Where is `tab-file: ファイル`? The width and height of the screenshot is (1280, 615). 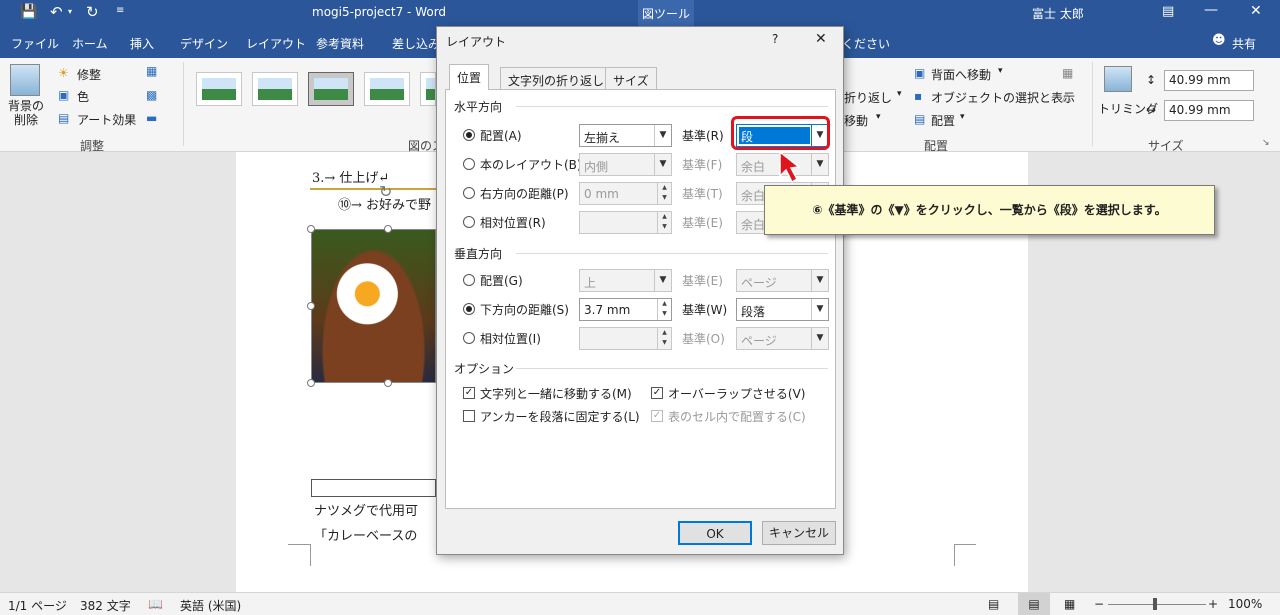
tab-file: ファイル is located at coordinates (35, 43).